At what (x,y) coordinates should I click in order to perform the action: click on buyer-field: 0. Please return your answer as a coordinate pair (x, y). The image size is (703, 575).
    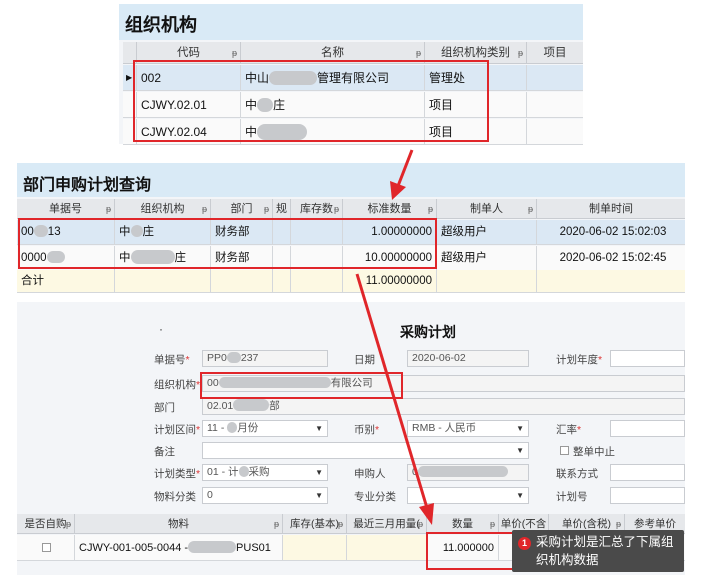
    Looking at the image, I should click on (468, 472).